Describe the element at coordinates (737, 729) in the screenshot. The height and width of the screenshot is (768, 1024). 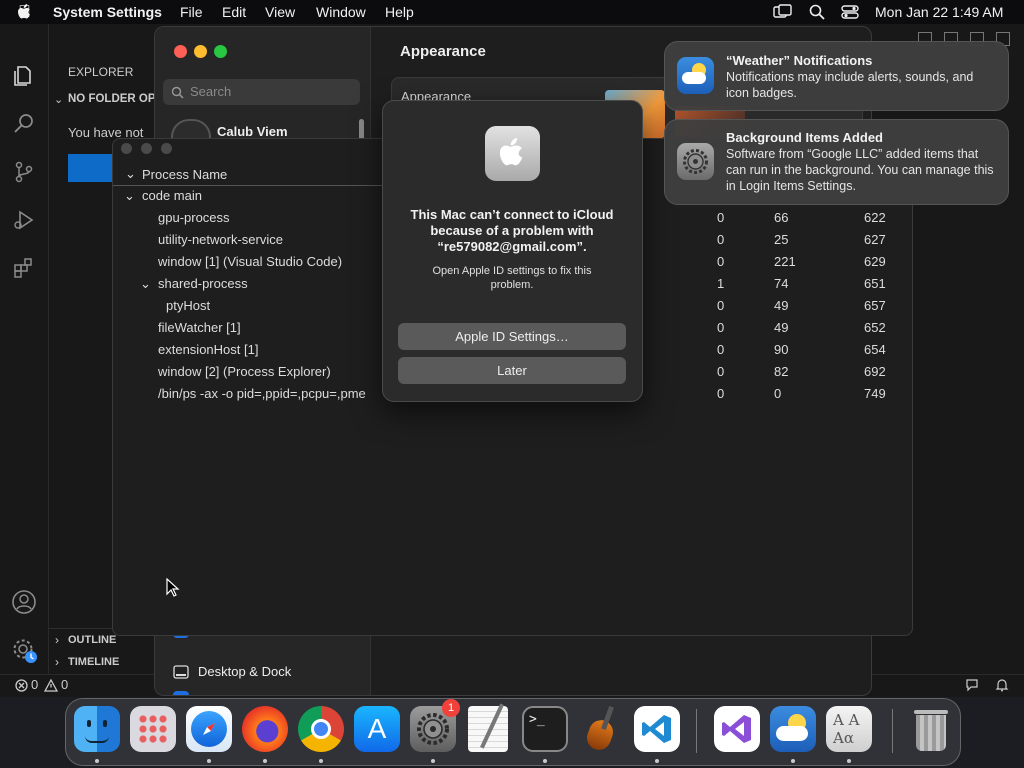
I see `visual-studio-icon` at that location.